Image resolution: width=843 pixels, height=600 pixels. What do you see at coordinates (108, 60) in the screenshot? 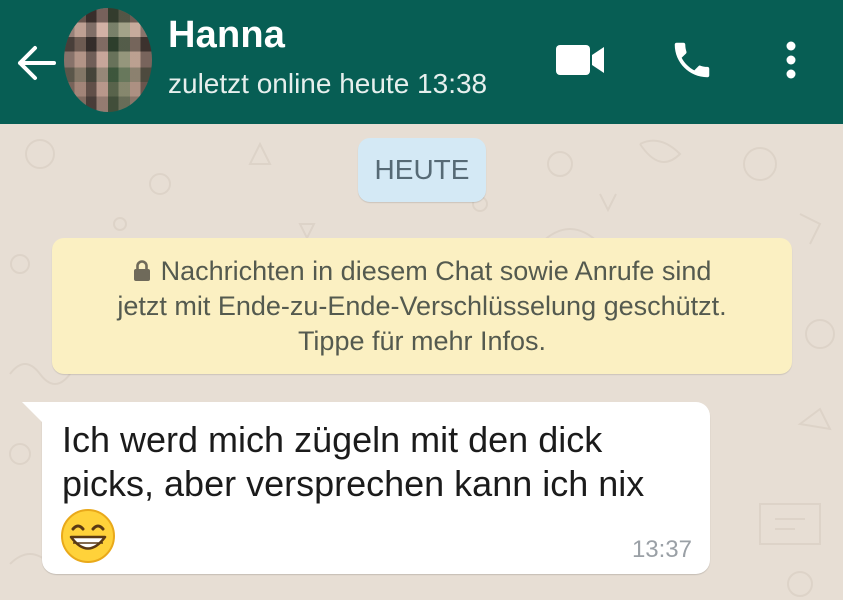
I see `avatar` at bounding box center [108, 60].